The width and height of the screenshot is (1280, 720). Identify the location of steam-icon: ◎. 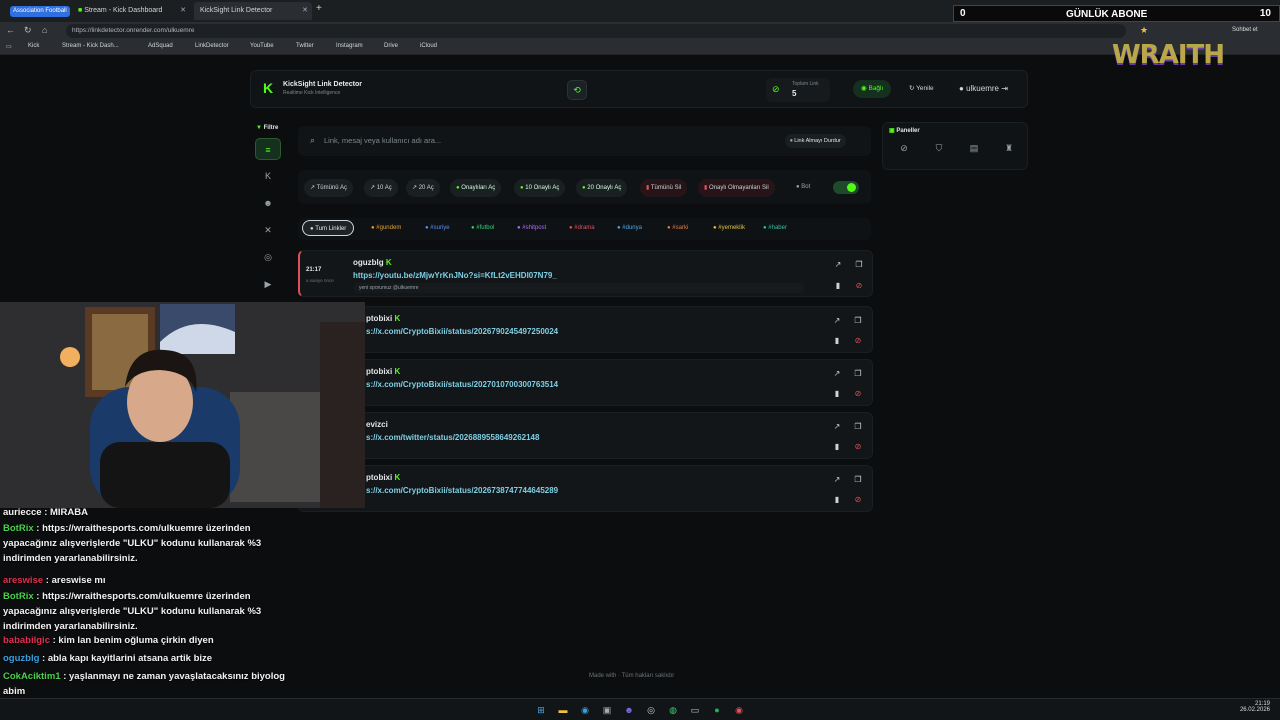
(651, 710).